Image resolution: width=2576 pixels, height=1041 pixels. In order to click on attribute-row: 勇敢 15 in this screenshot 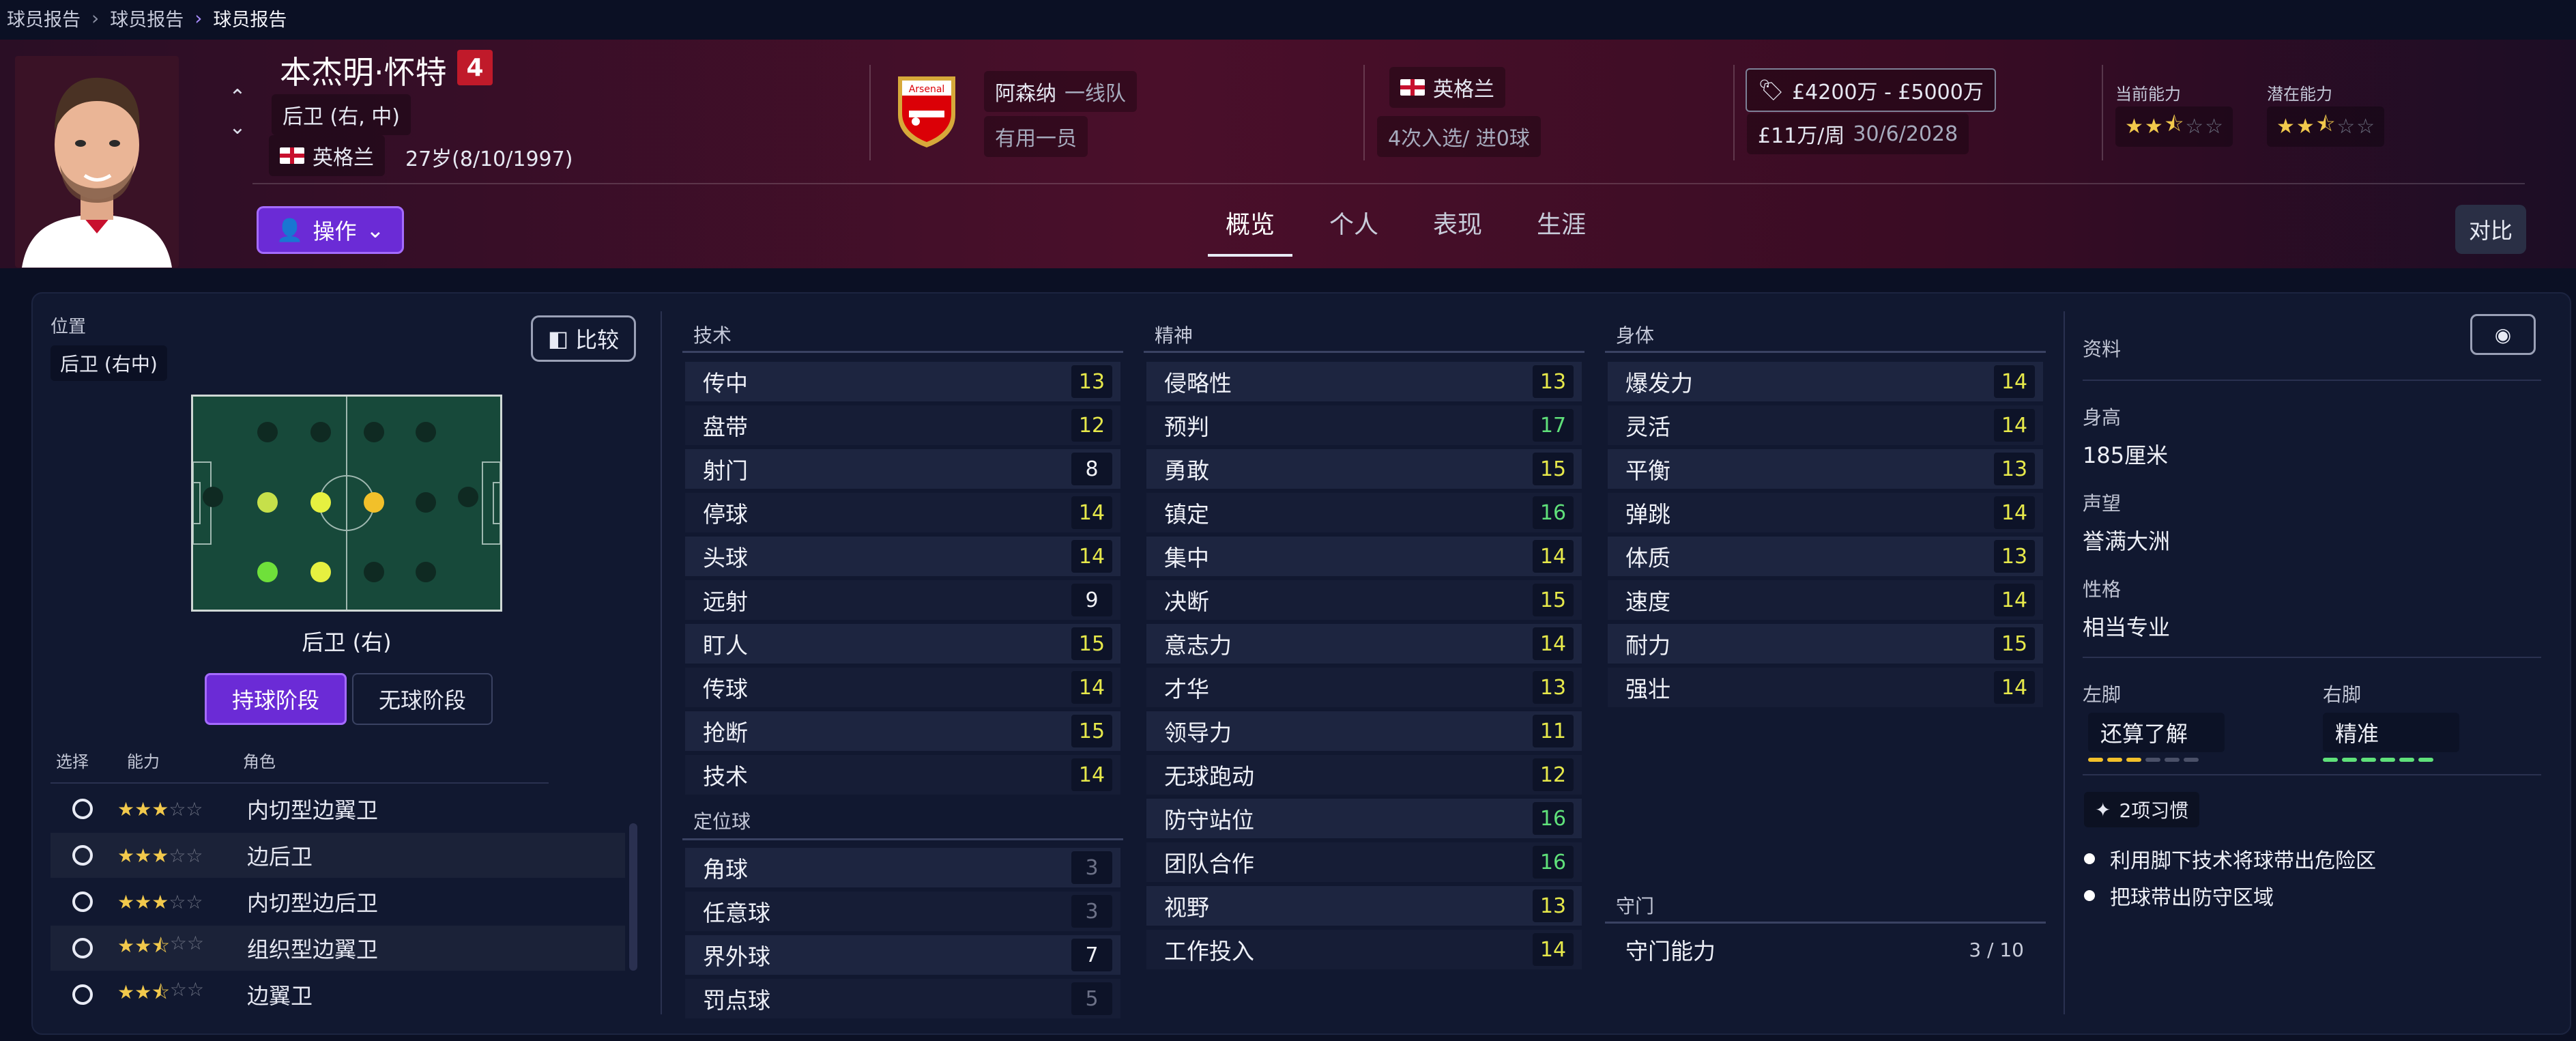, I will do `click(1364, 469)`.